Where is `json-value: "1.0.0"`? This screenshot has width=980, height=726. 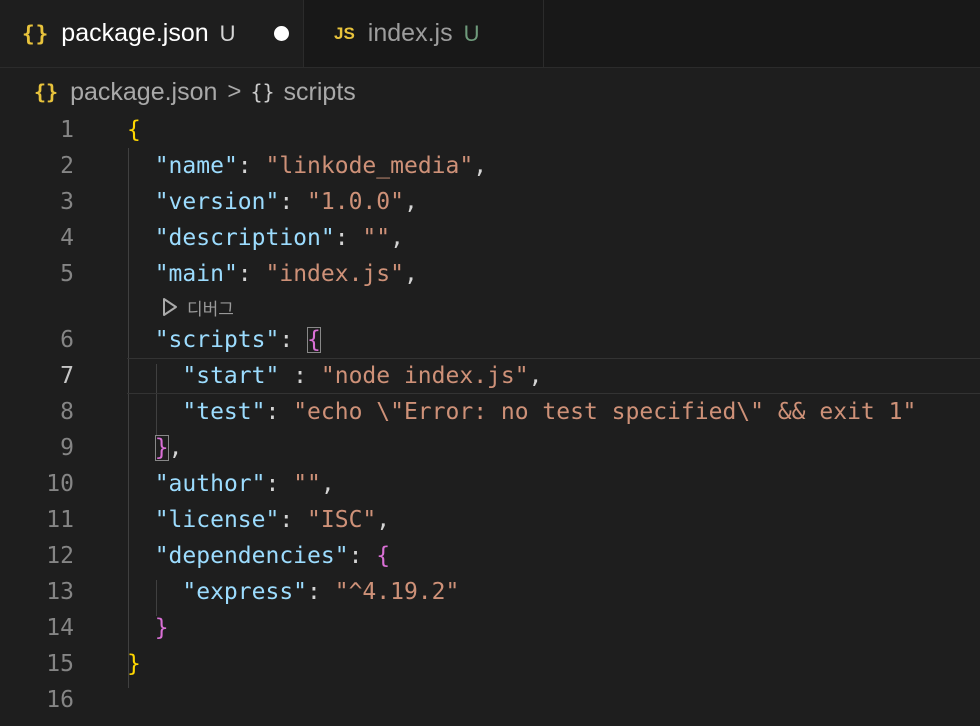
json-value: "1.0.0" is located at coordinates (355, 202).